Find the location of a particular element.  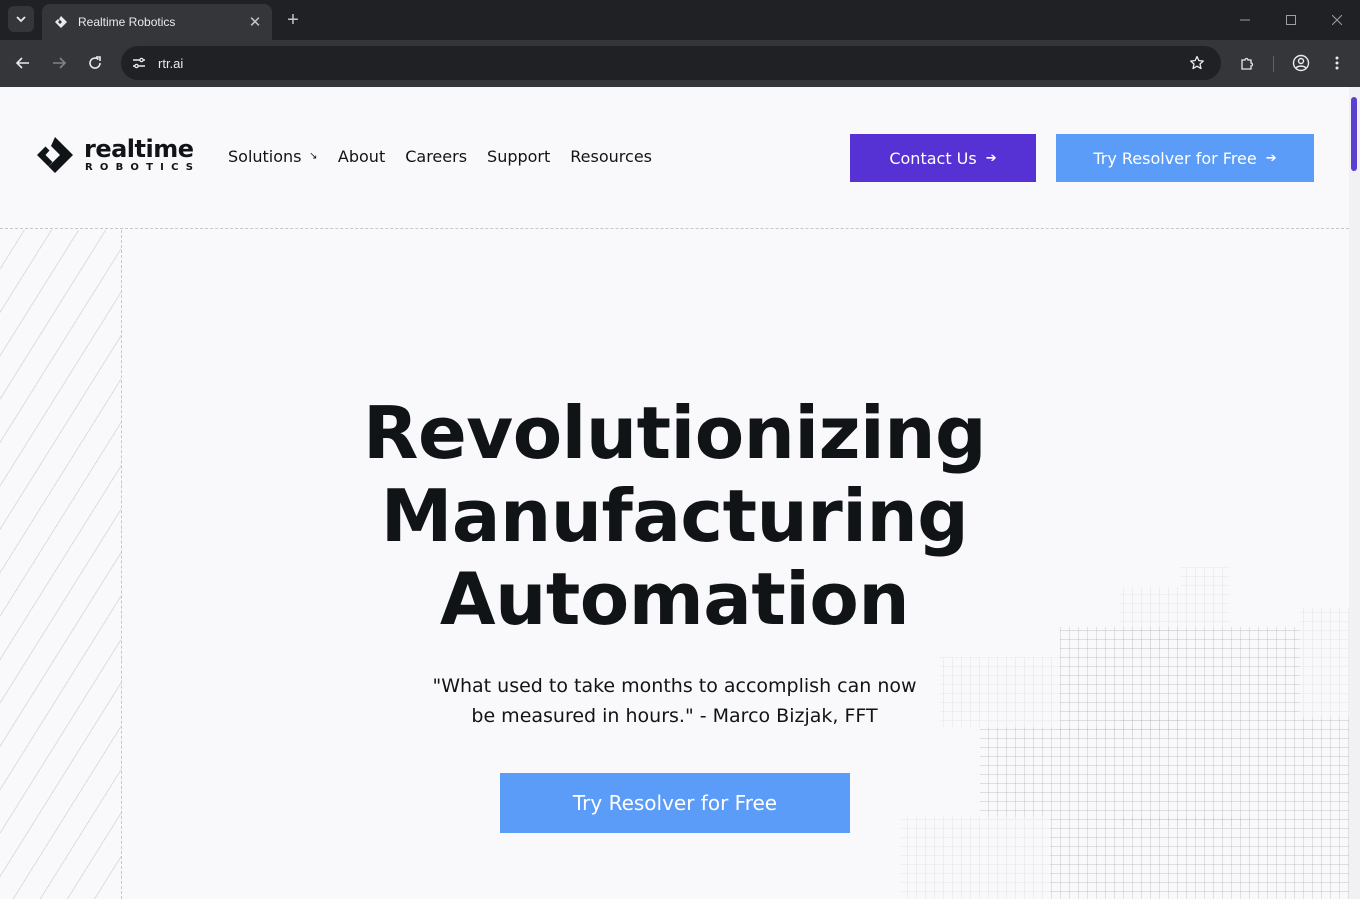

browser-toolbar: rtr.ai is located at coordinates (680, 63).